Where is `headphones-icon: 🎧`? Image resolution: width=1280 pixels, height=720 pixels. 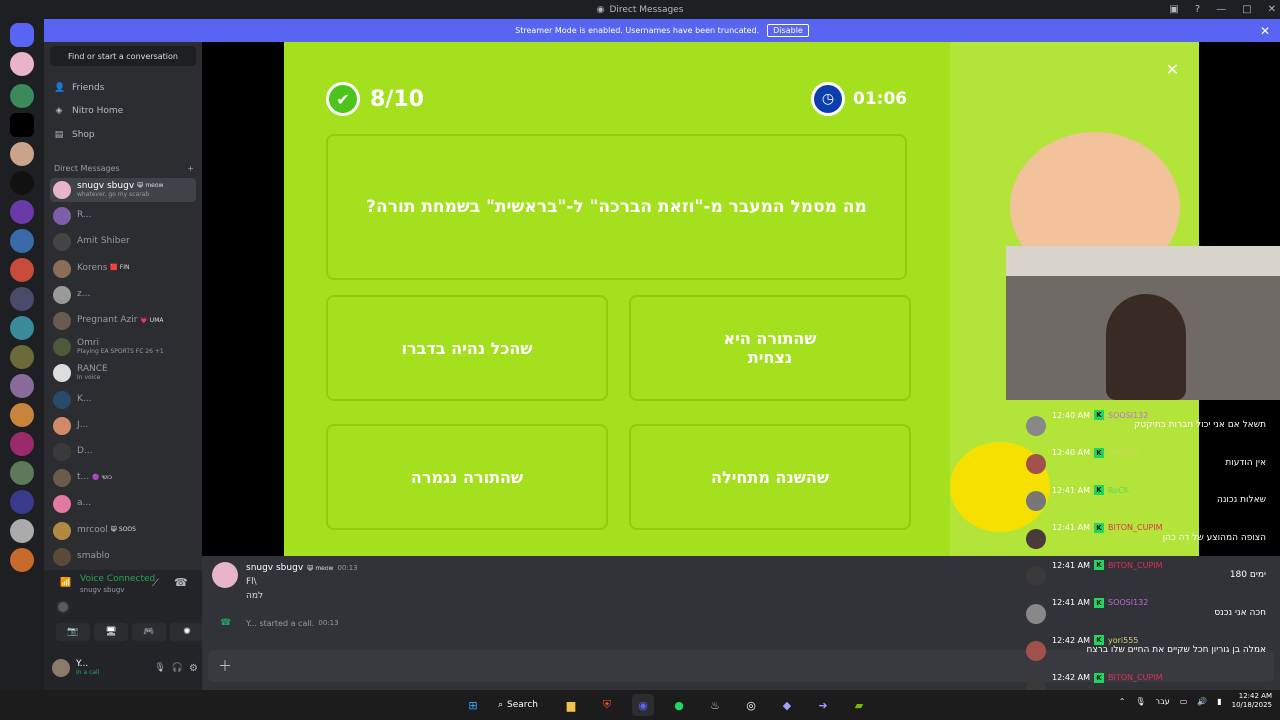 headphones-icon: 🎧 is located at coordinates (177, 668).